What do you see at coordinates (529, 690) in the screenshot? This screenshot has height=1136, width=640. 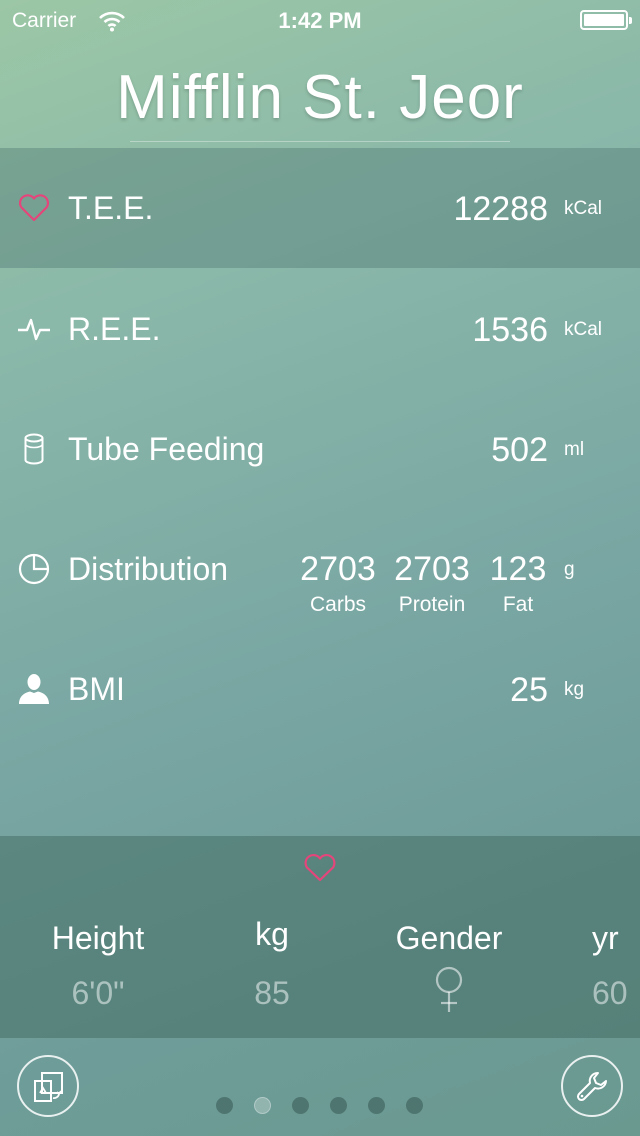 I see `row-bmi-value: 25` at bounding box center [529, 690].